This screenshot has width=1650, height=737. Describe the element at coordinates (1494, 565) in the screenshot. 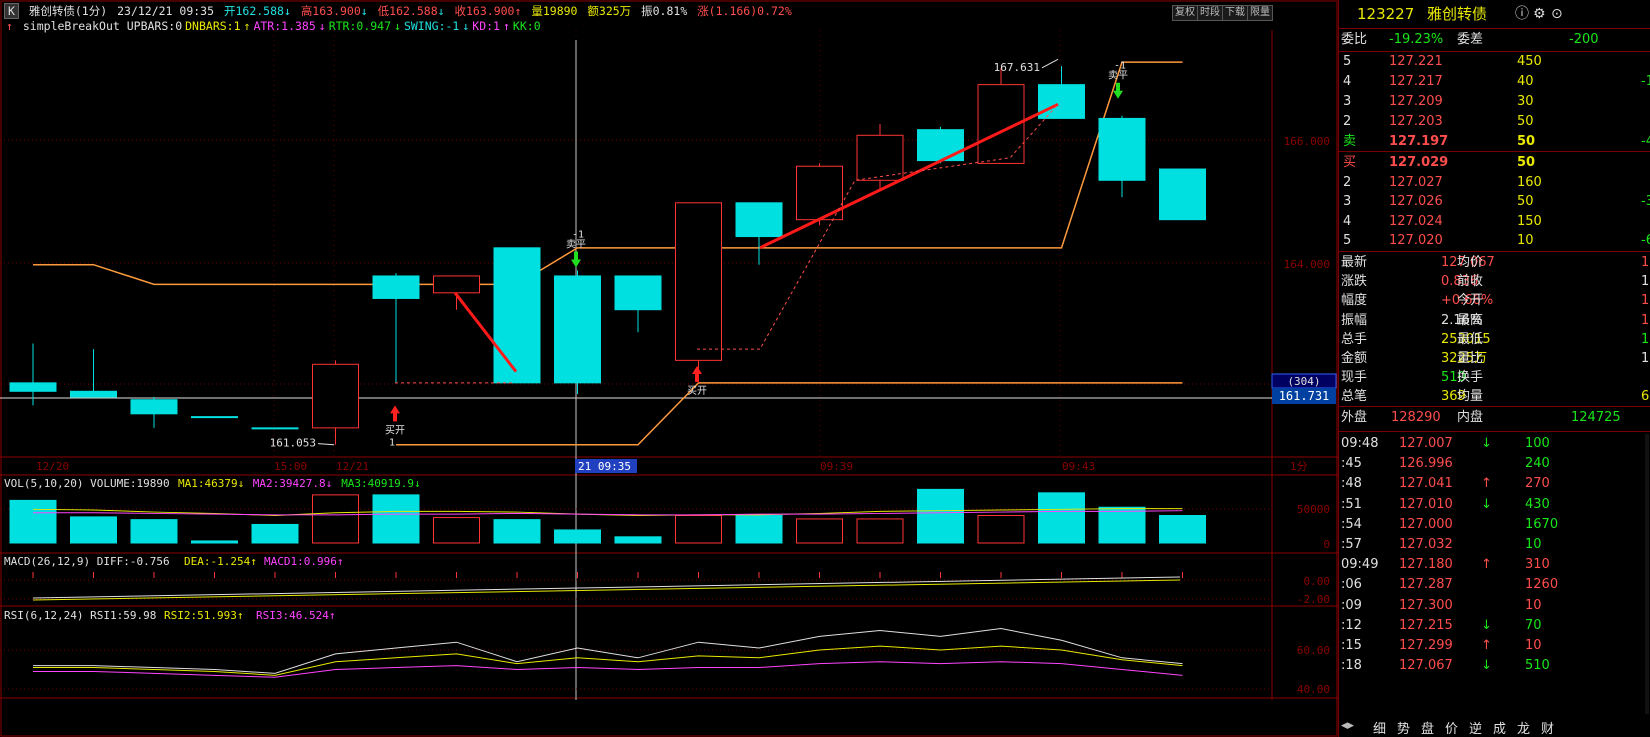

I see `tick-row: 09:49 127.180 ↑ 310` at that location.